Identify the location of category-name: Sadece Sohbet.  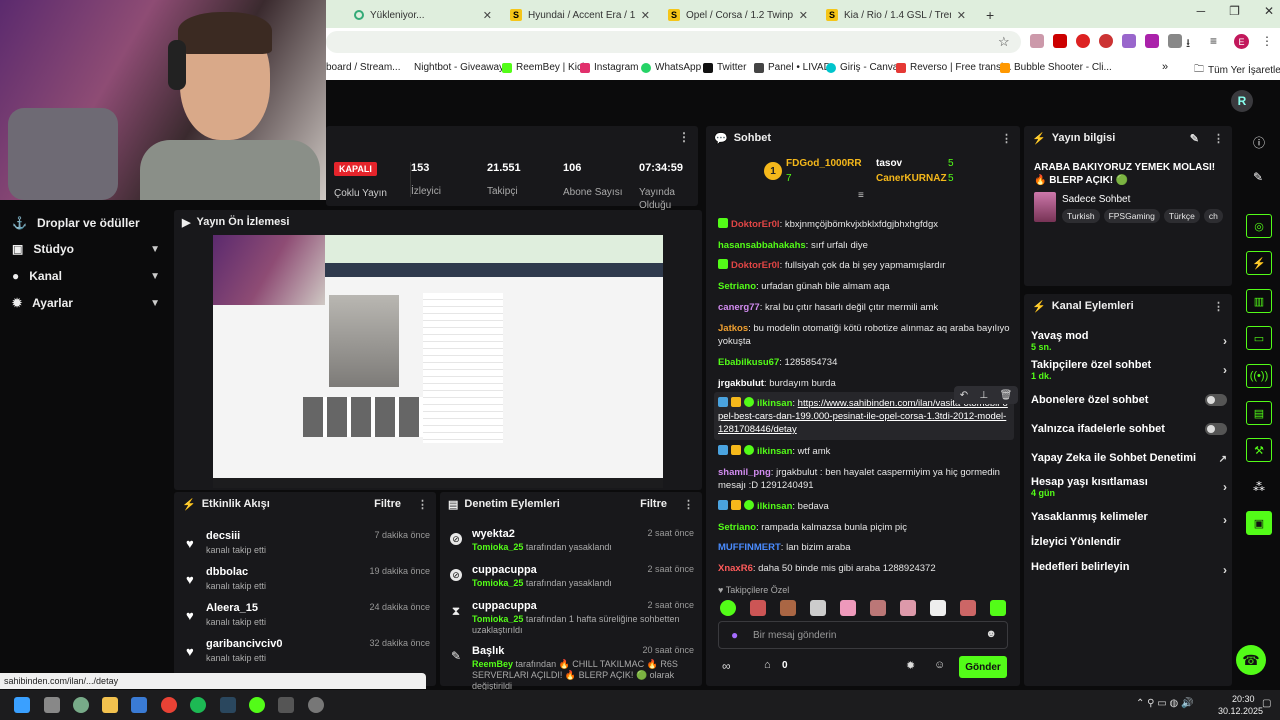
(1096, 199).